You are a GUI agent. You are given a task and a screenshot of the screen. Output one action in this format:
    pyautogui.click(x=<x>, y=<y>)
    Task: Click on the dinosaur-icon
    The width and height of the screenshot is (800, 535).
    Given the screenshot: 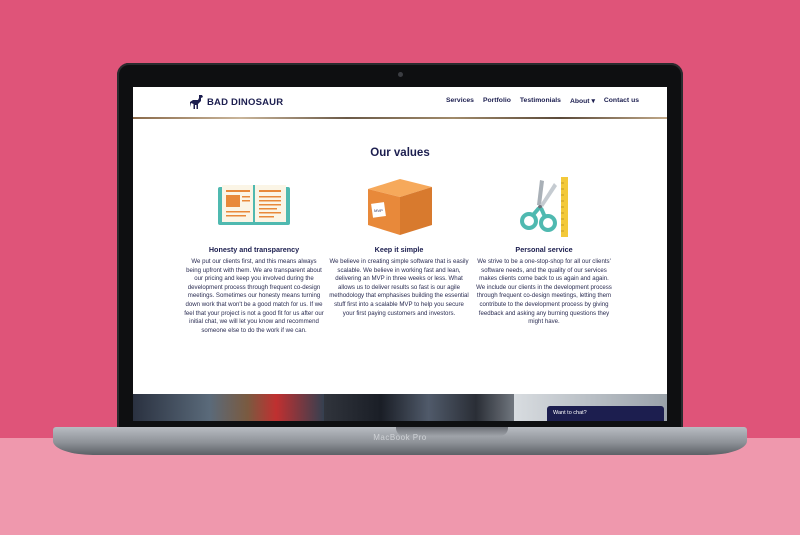 What is the action you would take?
    pyautogui.click(x=196, y=102)
    